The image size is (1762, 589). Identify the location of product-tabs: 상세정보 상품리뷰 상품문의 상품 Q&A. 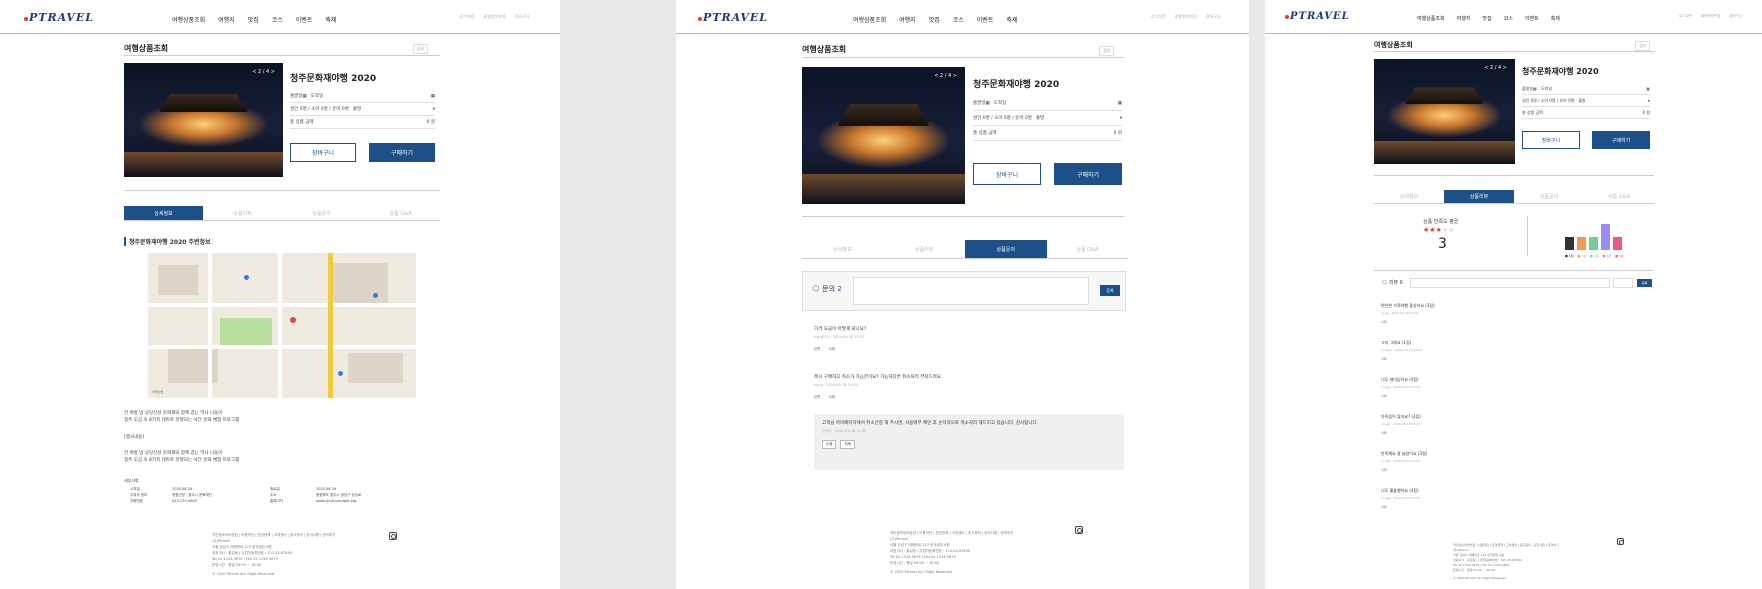
(282, 213).